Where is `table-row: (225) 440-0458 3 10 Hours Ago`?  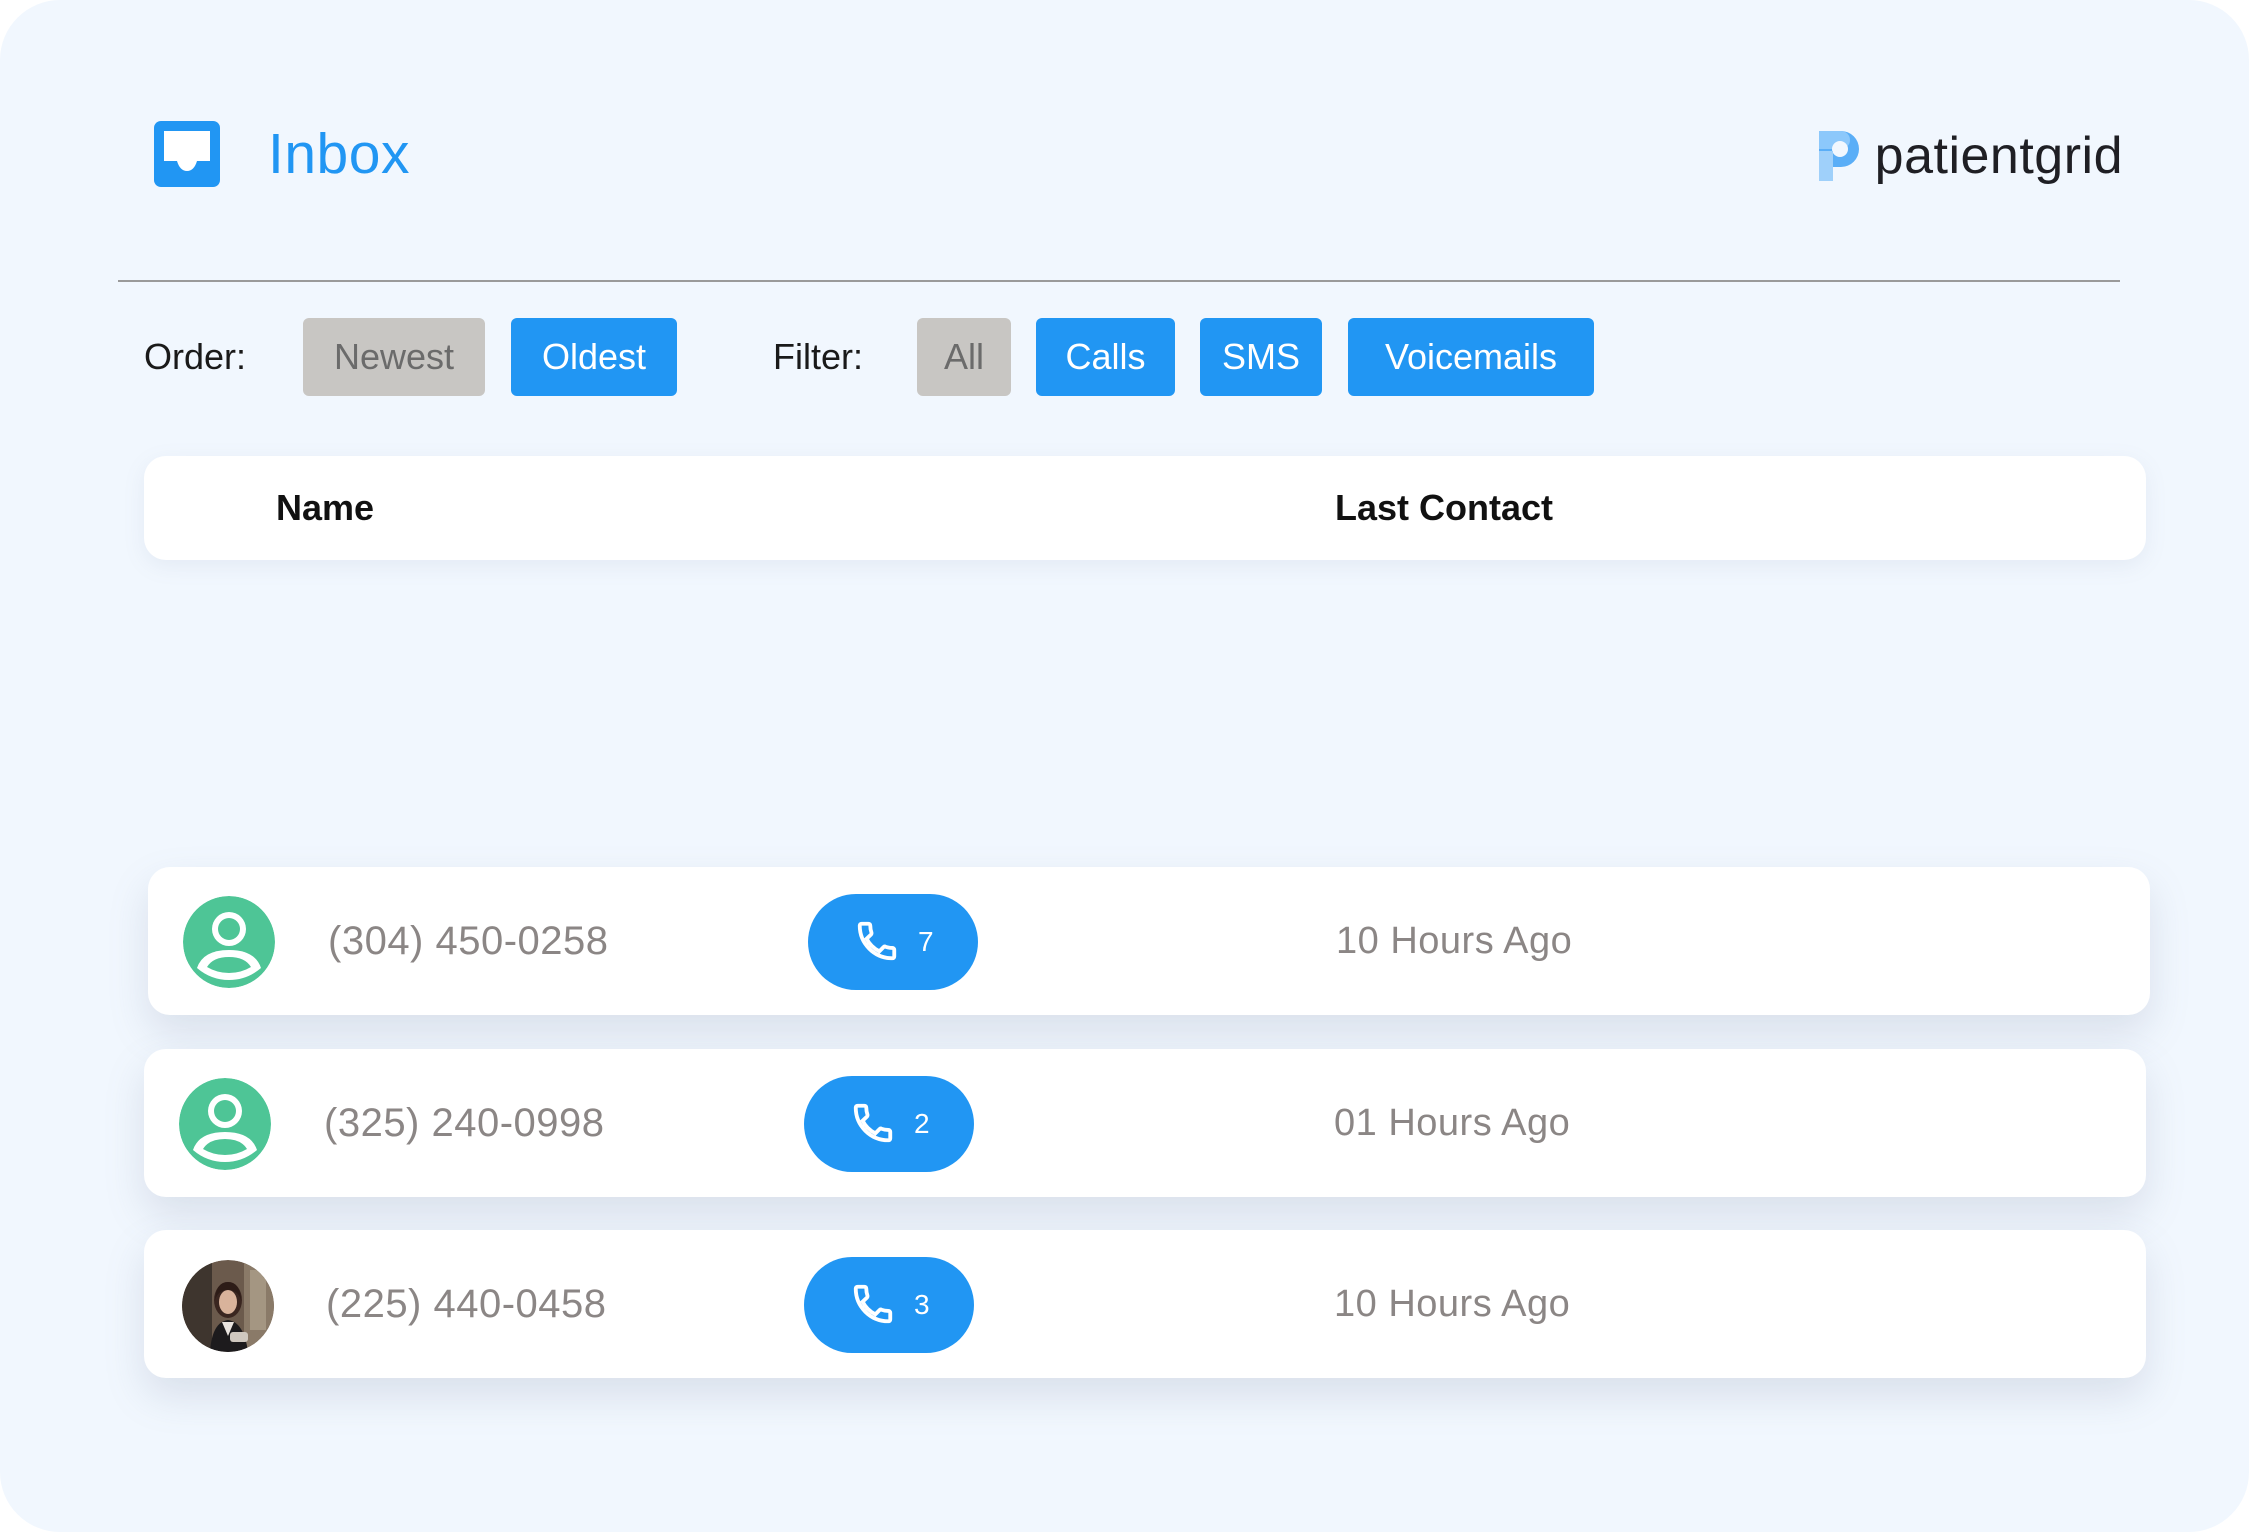 table-row: (225) 440-0458 3 10 Hours Ago is located at coordinates (1145, 1304).